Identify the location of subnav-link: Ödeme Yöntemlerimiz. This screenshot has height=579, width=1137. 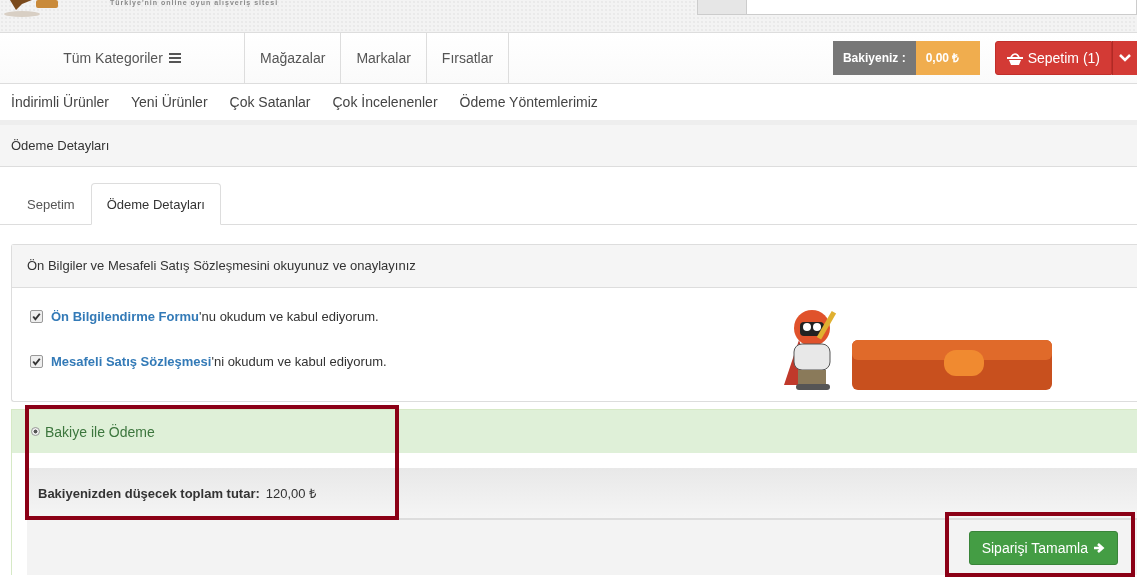
(528, 102).